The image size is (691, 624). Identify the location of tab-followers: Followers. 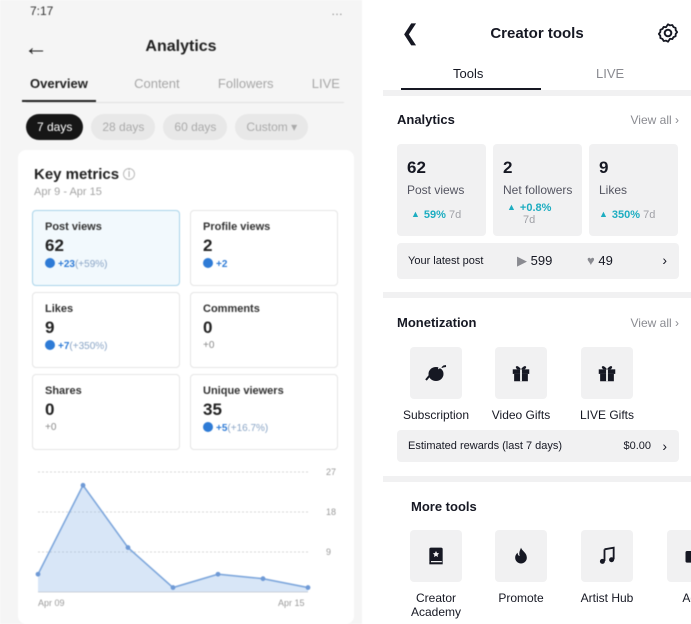
(246, 89).